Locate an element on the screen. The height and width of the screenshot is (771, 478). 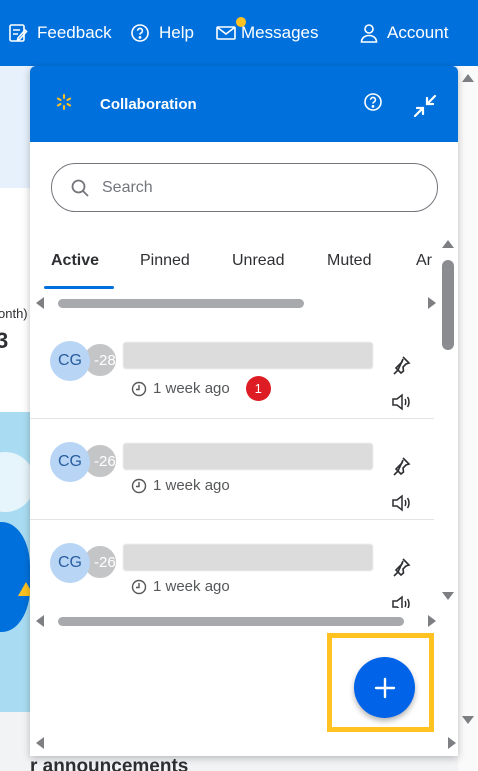
nav-account-label: Account is located at coordinates (418, 32).